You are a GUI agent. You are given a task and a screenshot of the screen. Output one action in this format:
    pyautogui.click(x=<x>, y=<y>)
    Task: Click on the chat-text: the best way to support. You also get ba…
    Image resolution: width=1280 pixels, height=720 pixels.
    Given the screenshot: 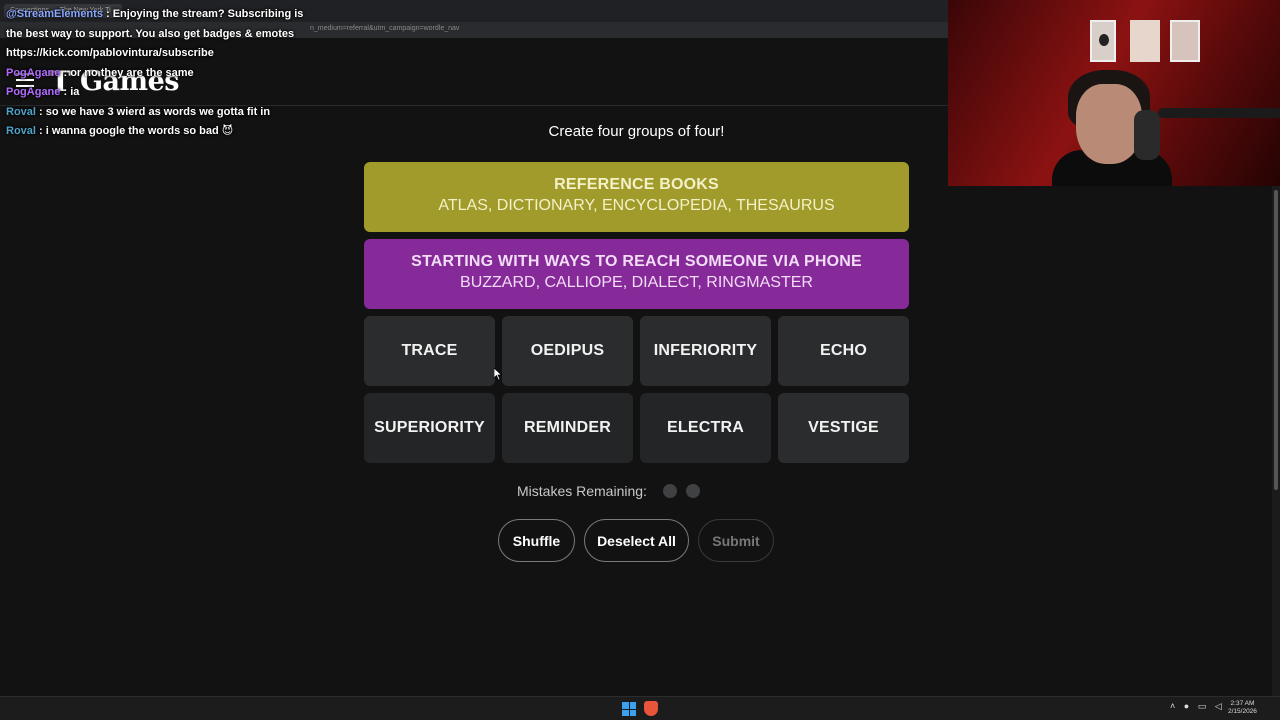 What is the action you would take?
    pyautogui.click(x=150, y=33)
    